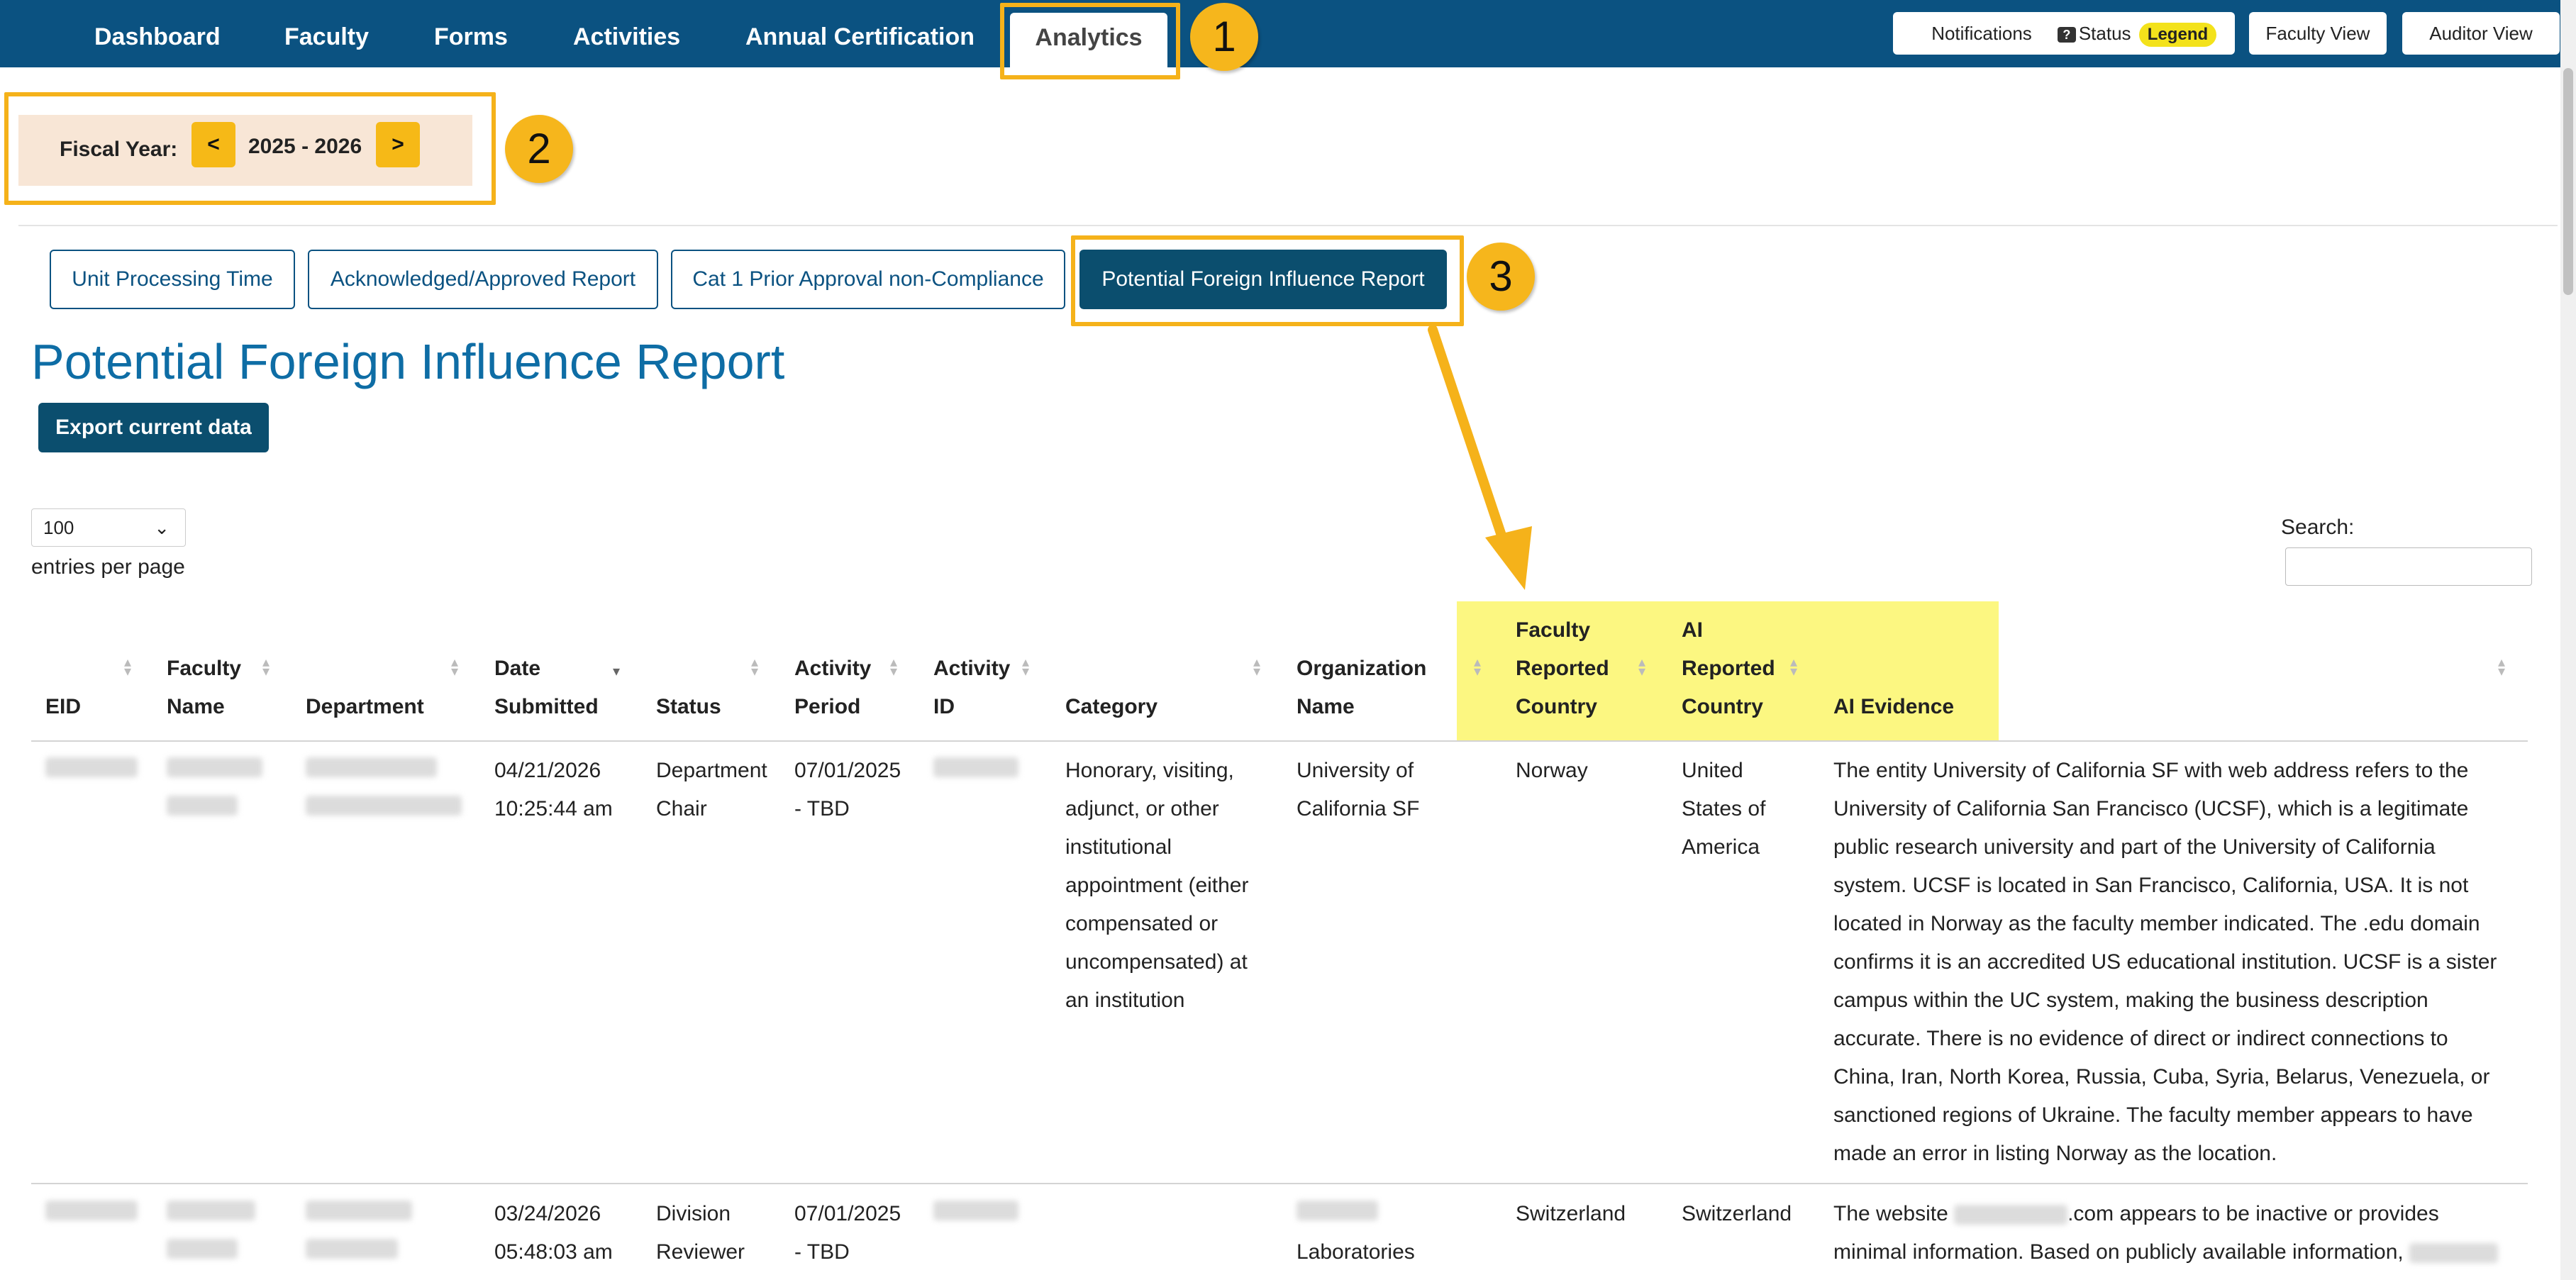 This screenshot has height=1280, width=2576. I want to click on col-date-submitted-l2: Submitted, so click(546, 707).